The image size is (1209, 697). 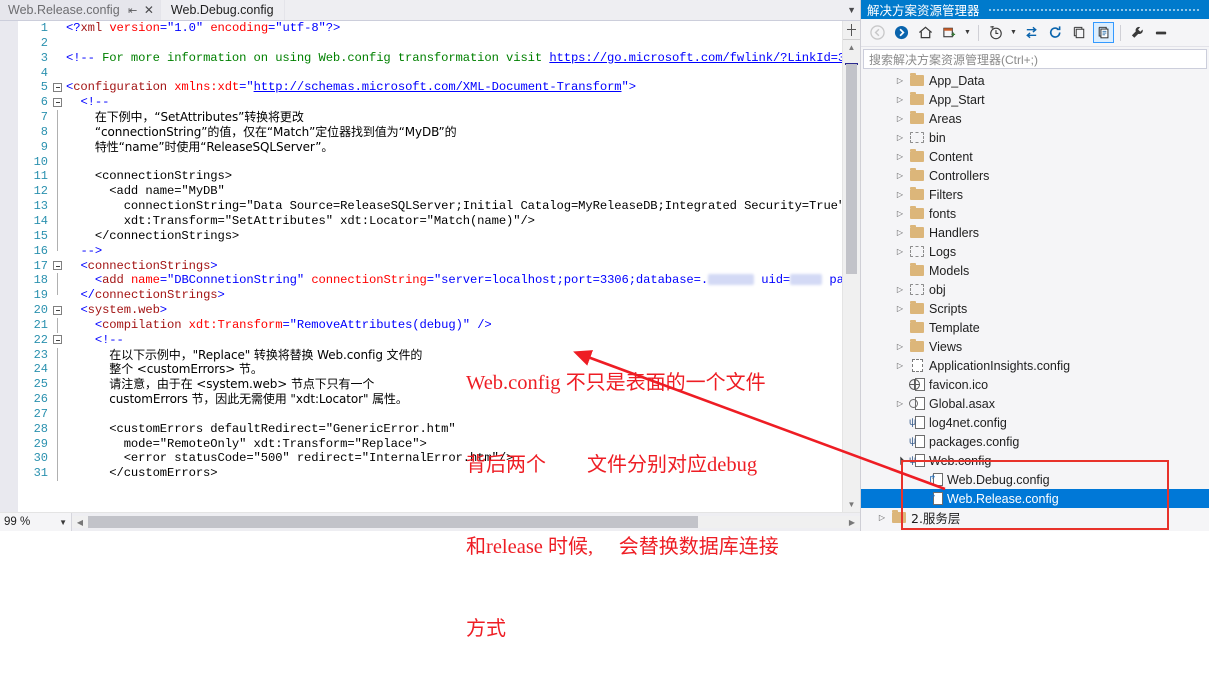 I want to click on sync-button, so click(x=1031, y=32).